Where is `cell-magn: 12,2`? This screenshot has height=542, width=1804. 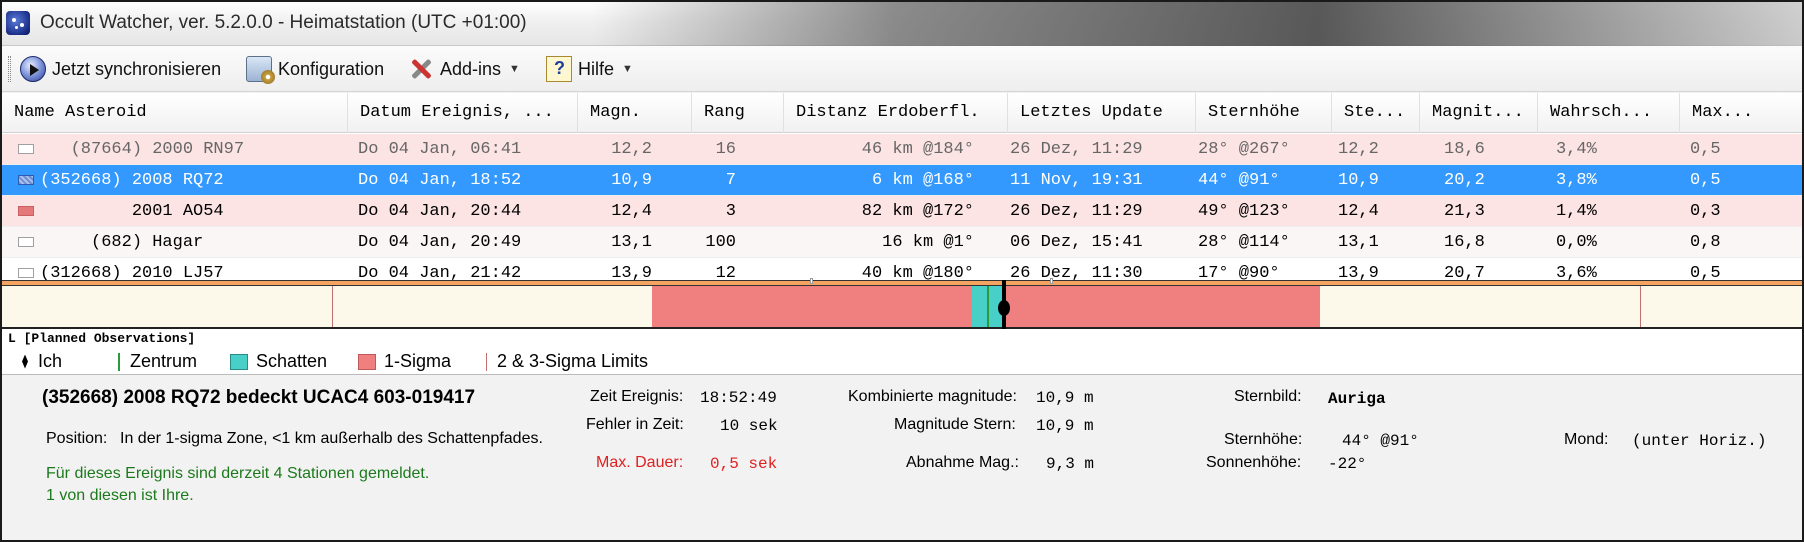 cell-magn: 12,2 is located at coordinates (631, 149).